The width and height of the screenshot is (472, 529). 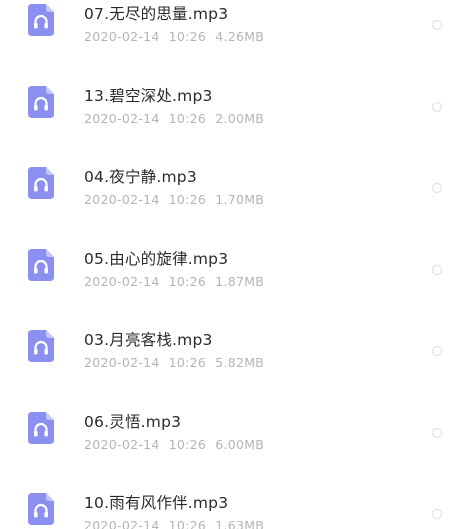 I want to click on file-size: 6.00MB, so click(x=240, y=444).